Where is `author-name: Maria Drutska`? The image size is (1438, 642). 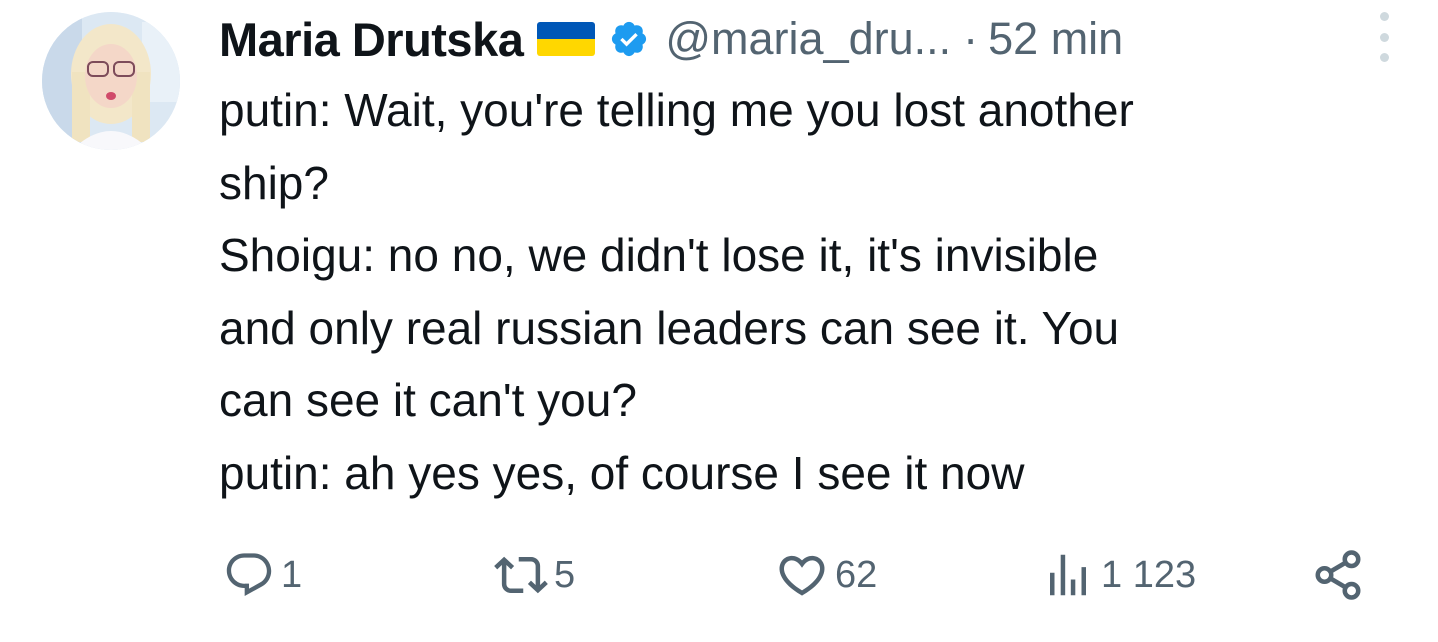
author-name: Maria Drutska is located at coordinates (371, 39).